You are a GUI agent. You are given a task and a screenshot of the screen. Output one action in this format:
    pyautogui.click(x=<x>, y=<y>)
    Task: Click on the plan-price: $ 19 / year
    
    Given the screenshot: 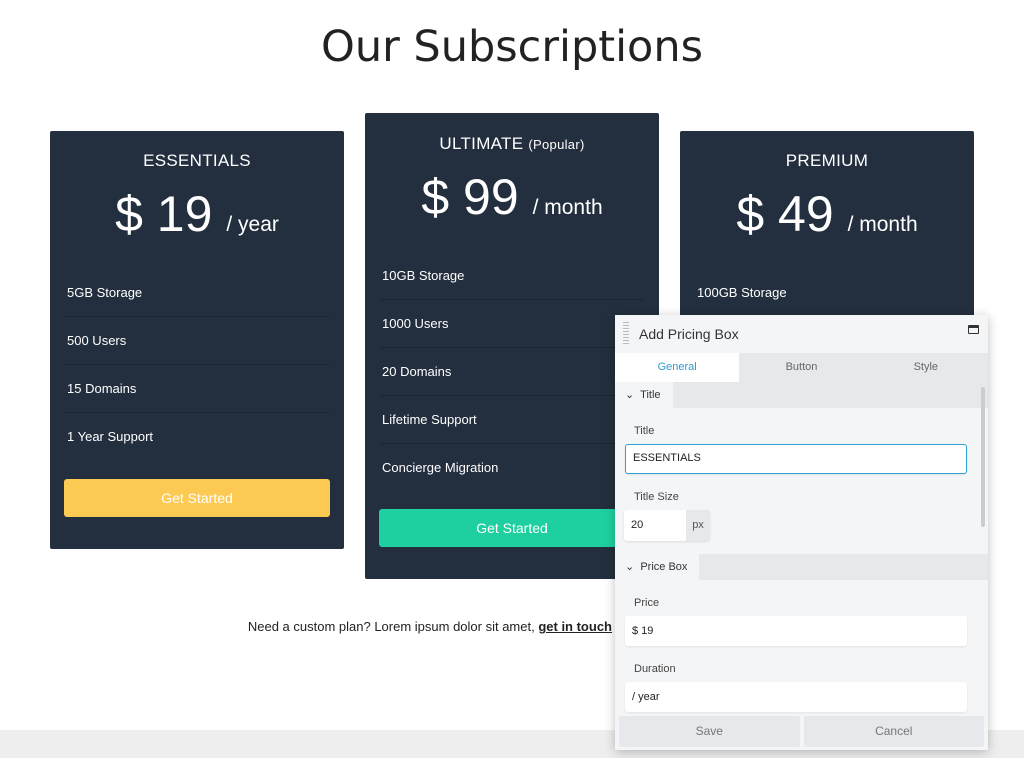 What is the action you would take?
    pyautogui.click(x=197, y=214)
    